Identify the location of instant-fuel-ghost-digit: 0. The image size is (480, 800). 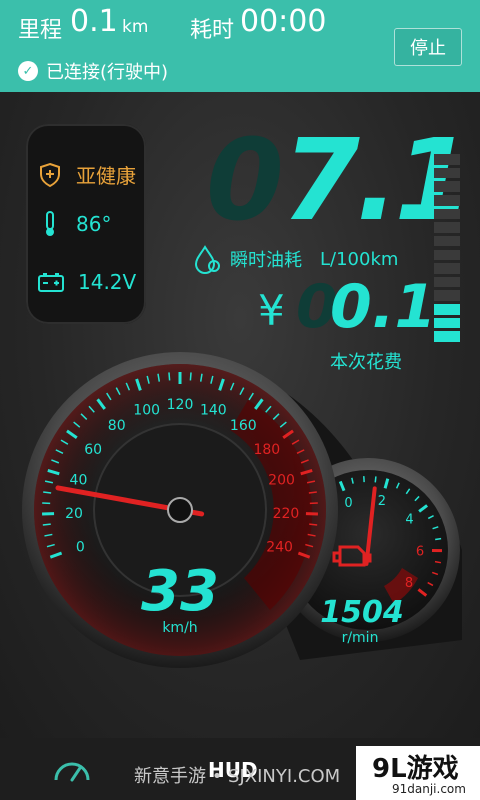
(245, 181).